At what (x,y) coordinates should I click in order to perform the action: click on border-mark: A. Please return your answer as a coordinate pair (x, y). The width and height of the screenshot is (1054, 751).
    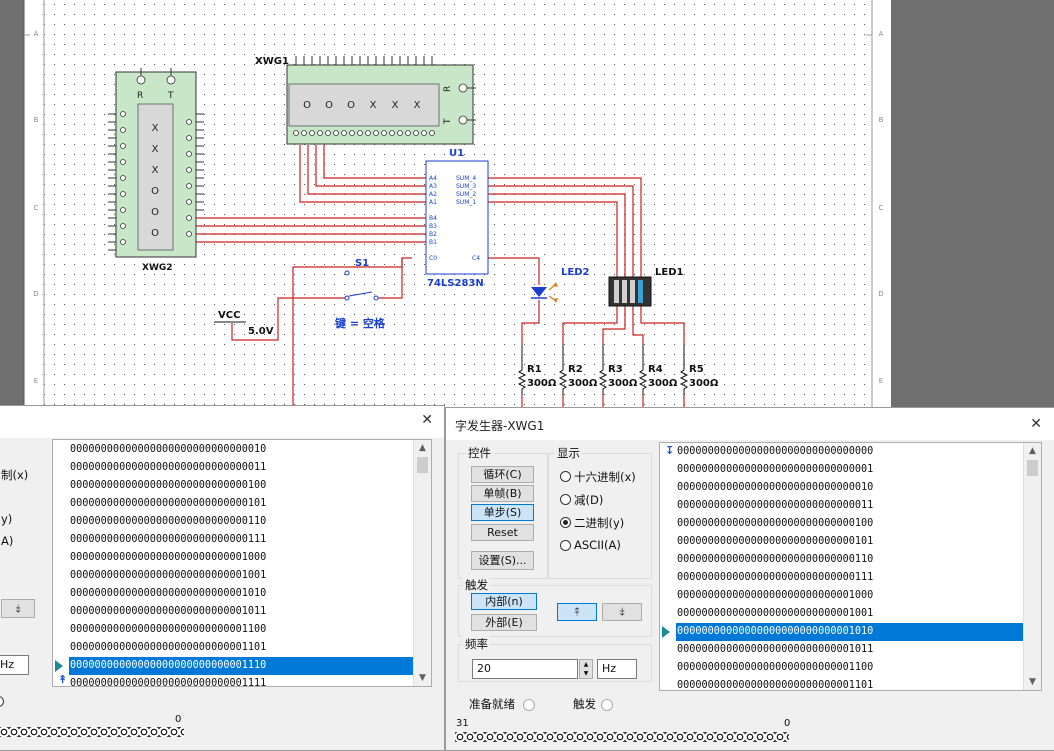
    Looking at the image, I should click on (36, 34).